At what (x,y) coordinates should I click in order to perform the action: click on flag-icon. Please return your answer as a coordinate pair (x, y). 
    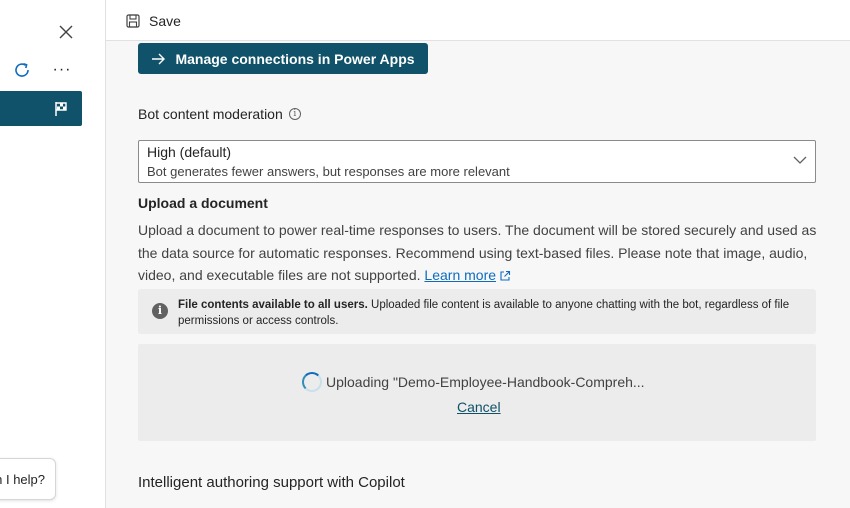
    Looking at the image, I should click on (61, 108).